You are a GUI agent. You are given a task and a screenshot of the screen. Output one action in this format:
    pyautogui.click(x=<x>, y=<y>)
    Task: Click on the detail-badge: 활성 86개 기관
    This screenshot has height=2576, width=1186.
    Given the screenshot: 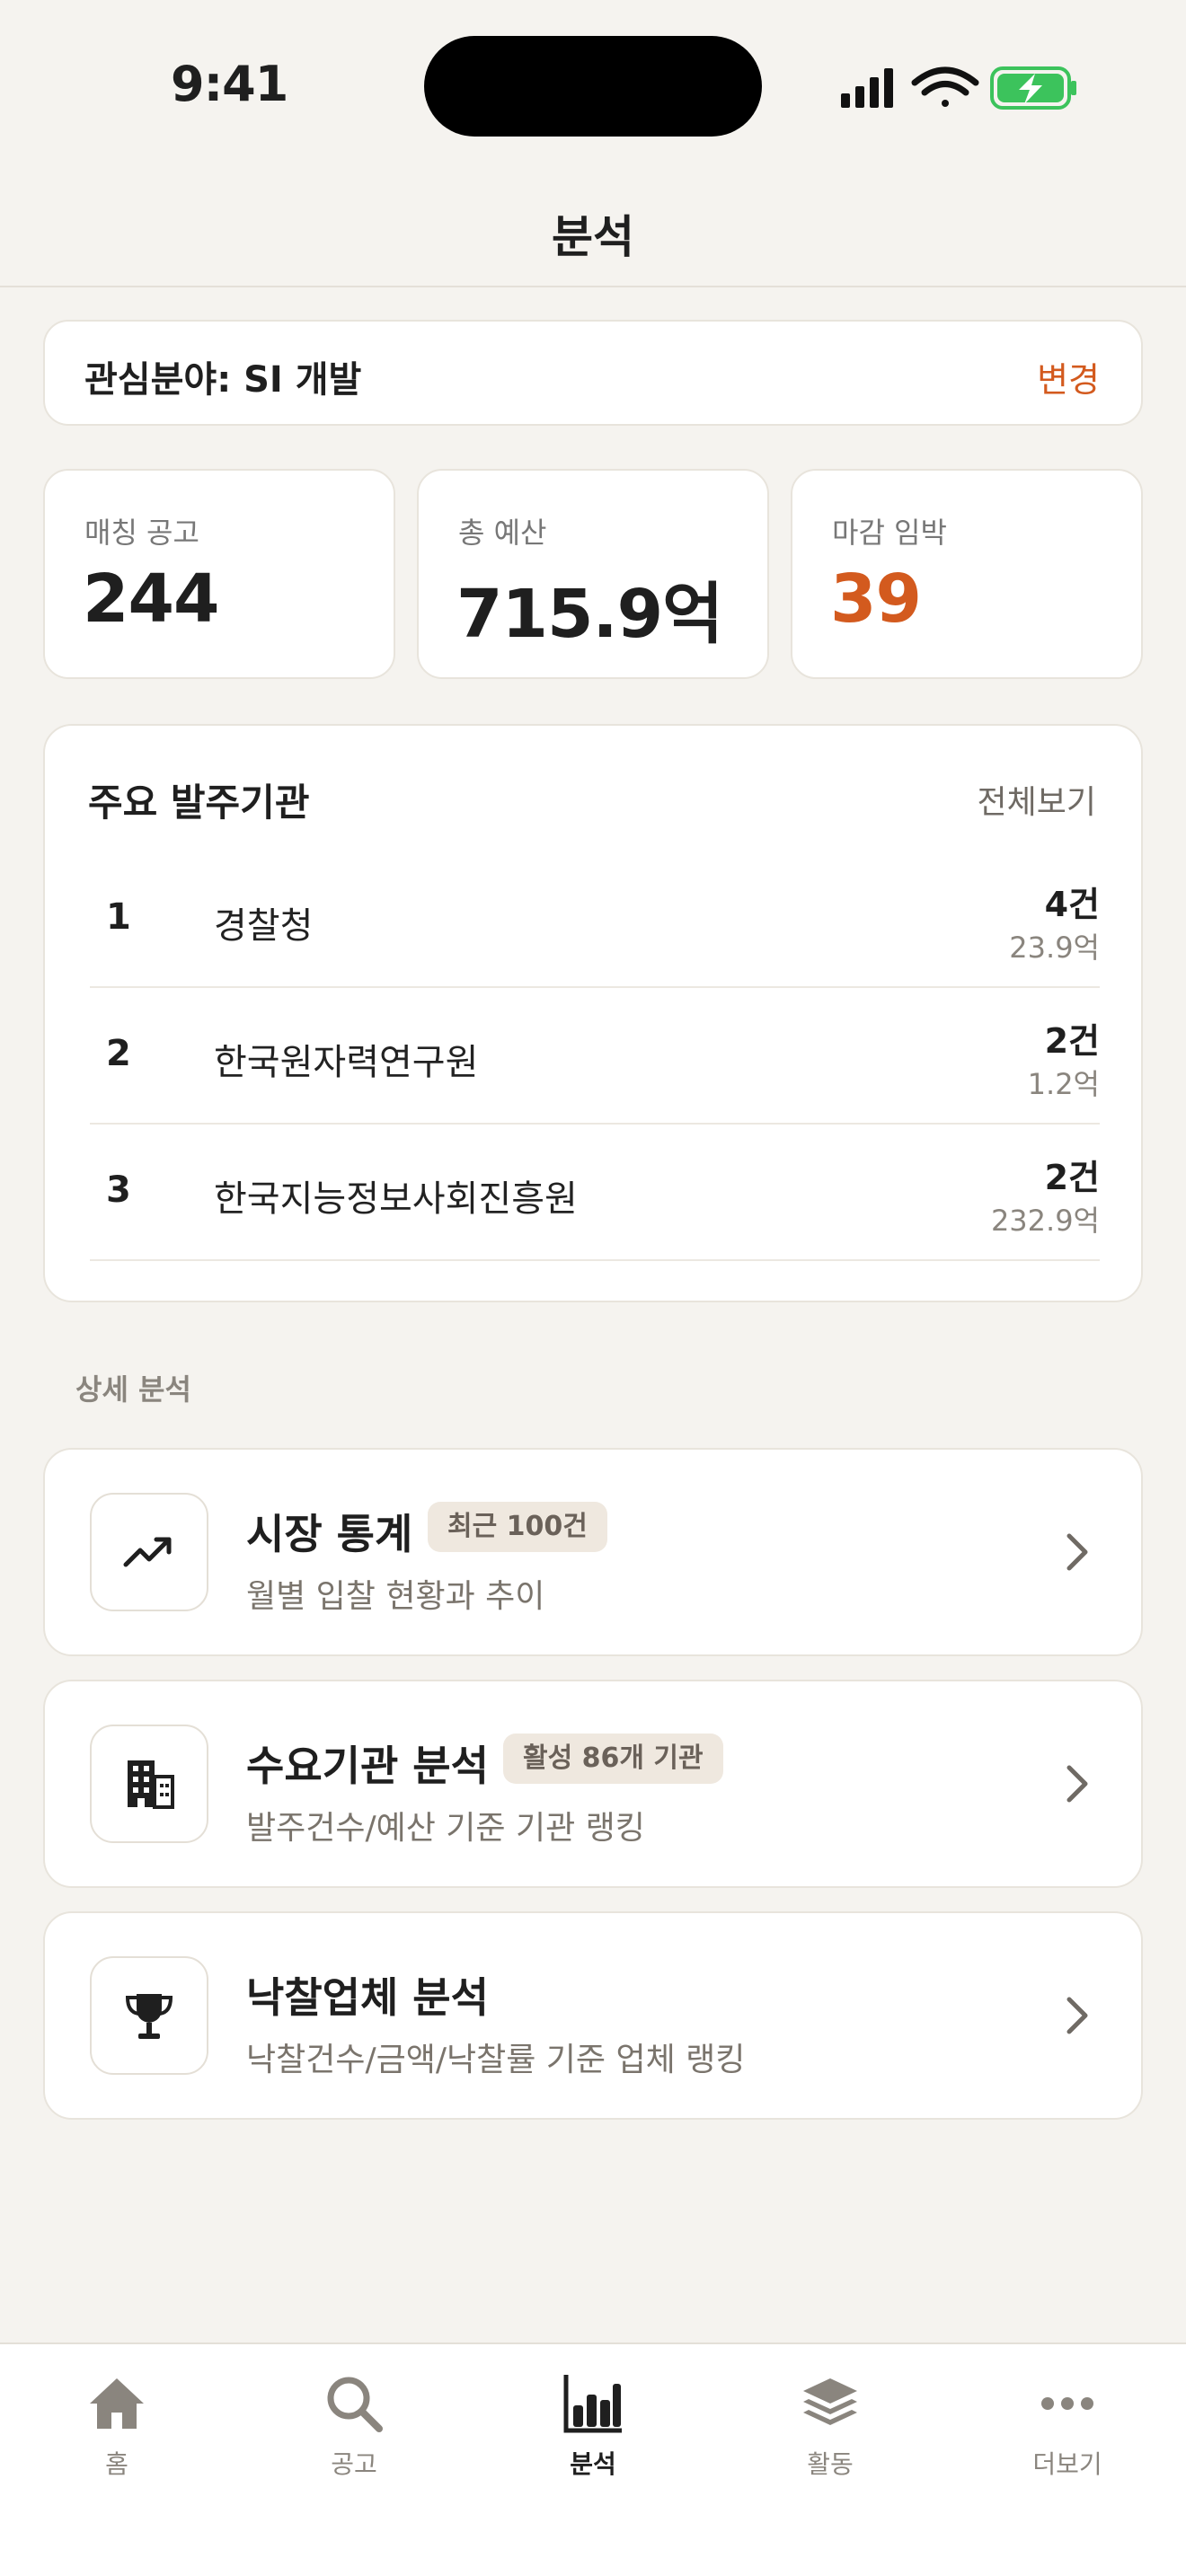 What is the action you would take?
    pyautogui.click(x=613, y=1759)
    